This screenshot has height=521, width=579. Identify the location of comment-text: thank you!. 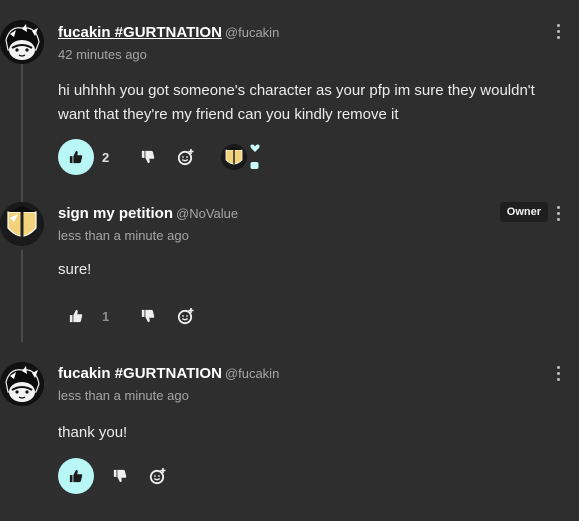
(93, 432).